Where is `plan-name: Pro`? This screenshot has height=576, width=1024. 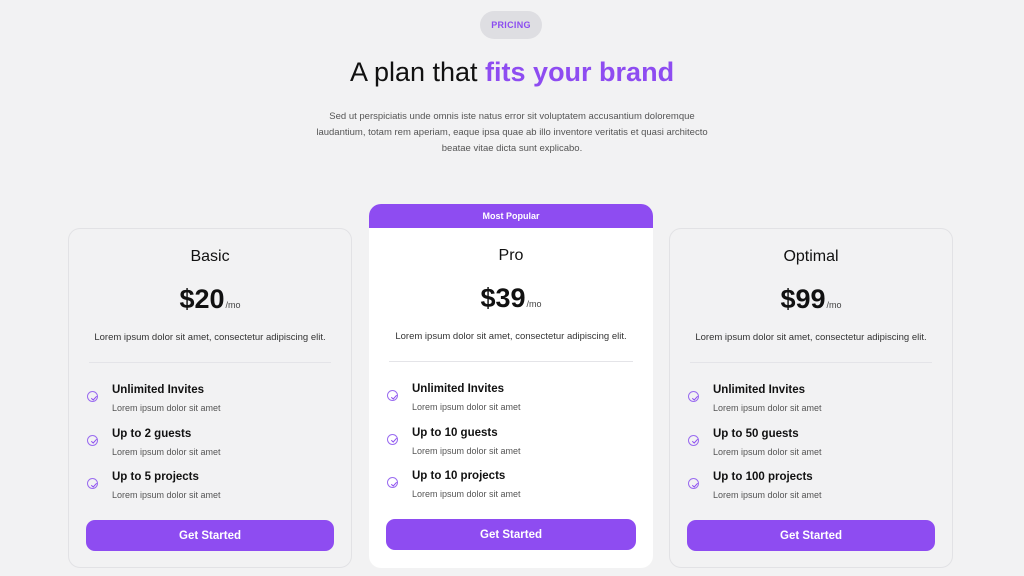 plan-name: Pro is located at coordinates (511, 255).